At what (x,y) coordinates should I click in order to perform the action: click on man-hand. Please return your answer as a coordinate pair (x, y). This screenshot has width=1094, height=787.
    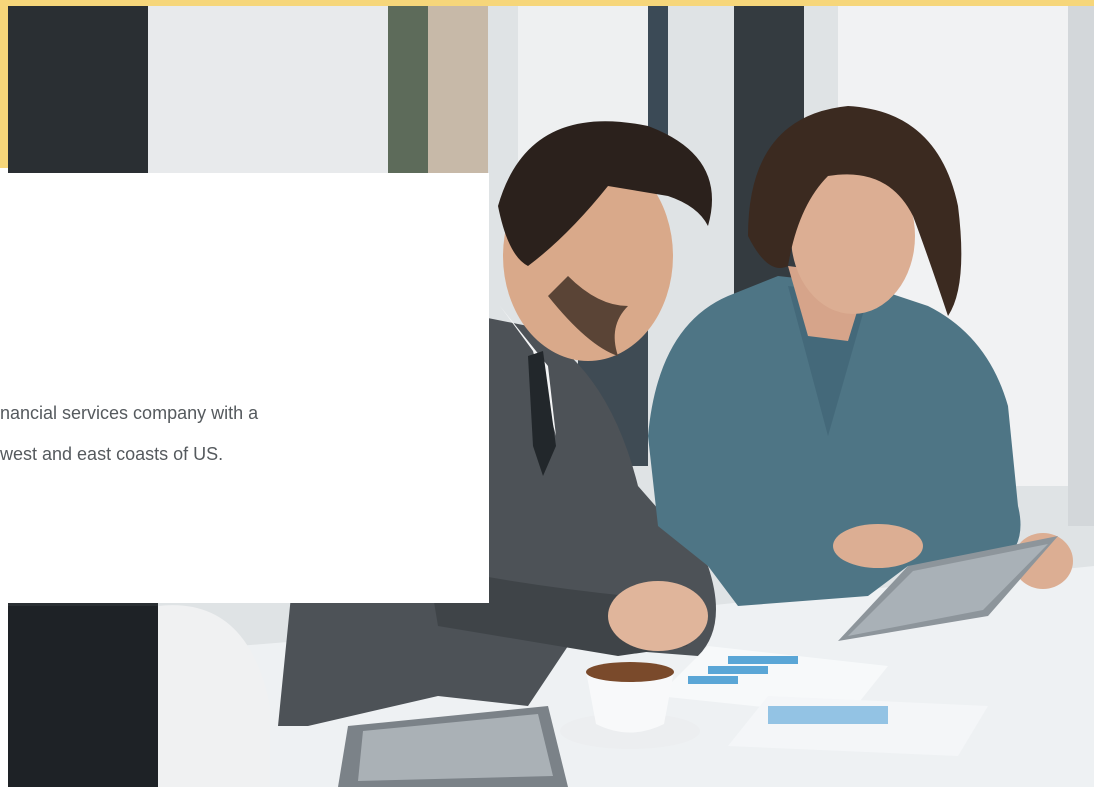
    Looking at the image, I should click on (658, 616).